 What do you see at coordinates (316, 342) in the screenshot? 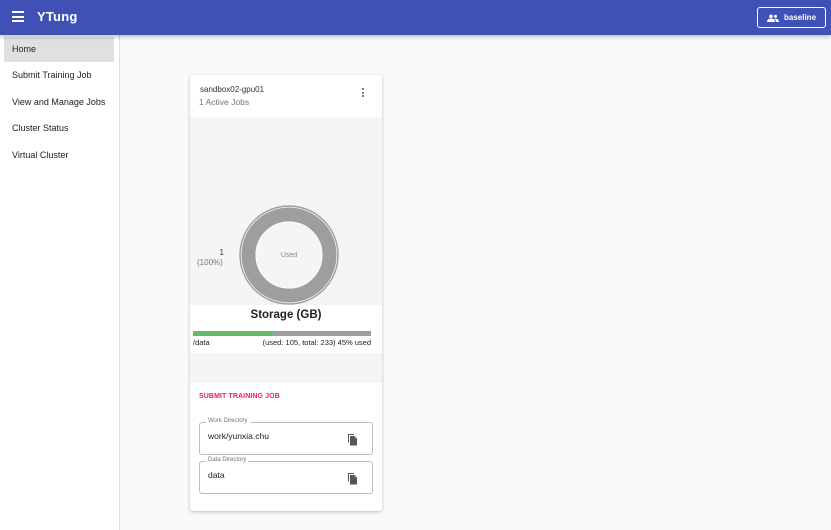
I see `storage-usage-info: (used: 105, total: 233) 45% used` at bounding box center [316, 342].